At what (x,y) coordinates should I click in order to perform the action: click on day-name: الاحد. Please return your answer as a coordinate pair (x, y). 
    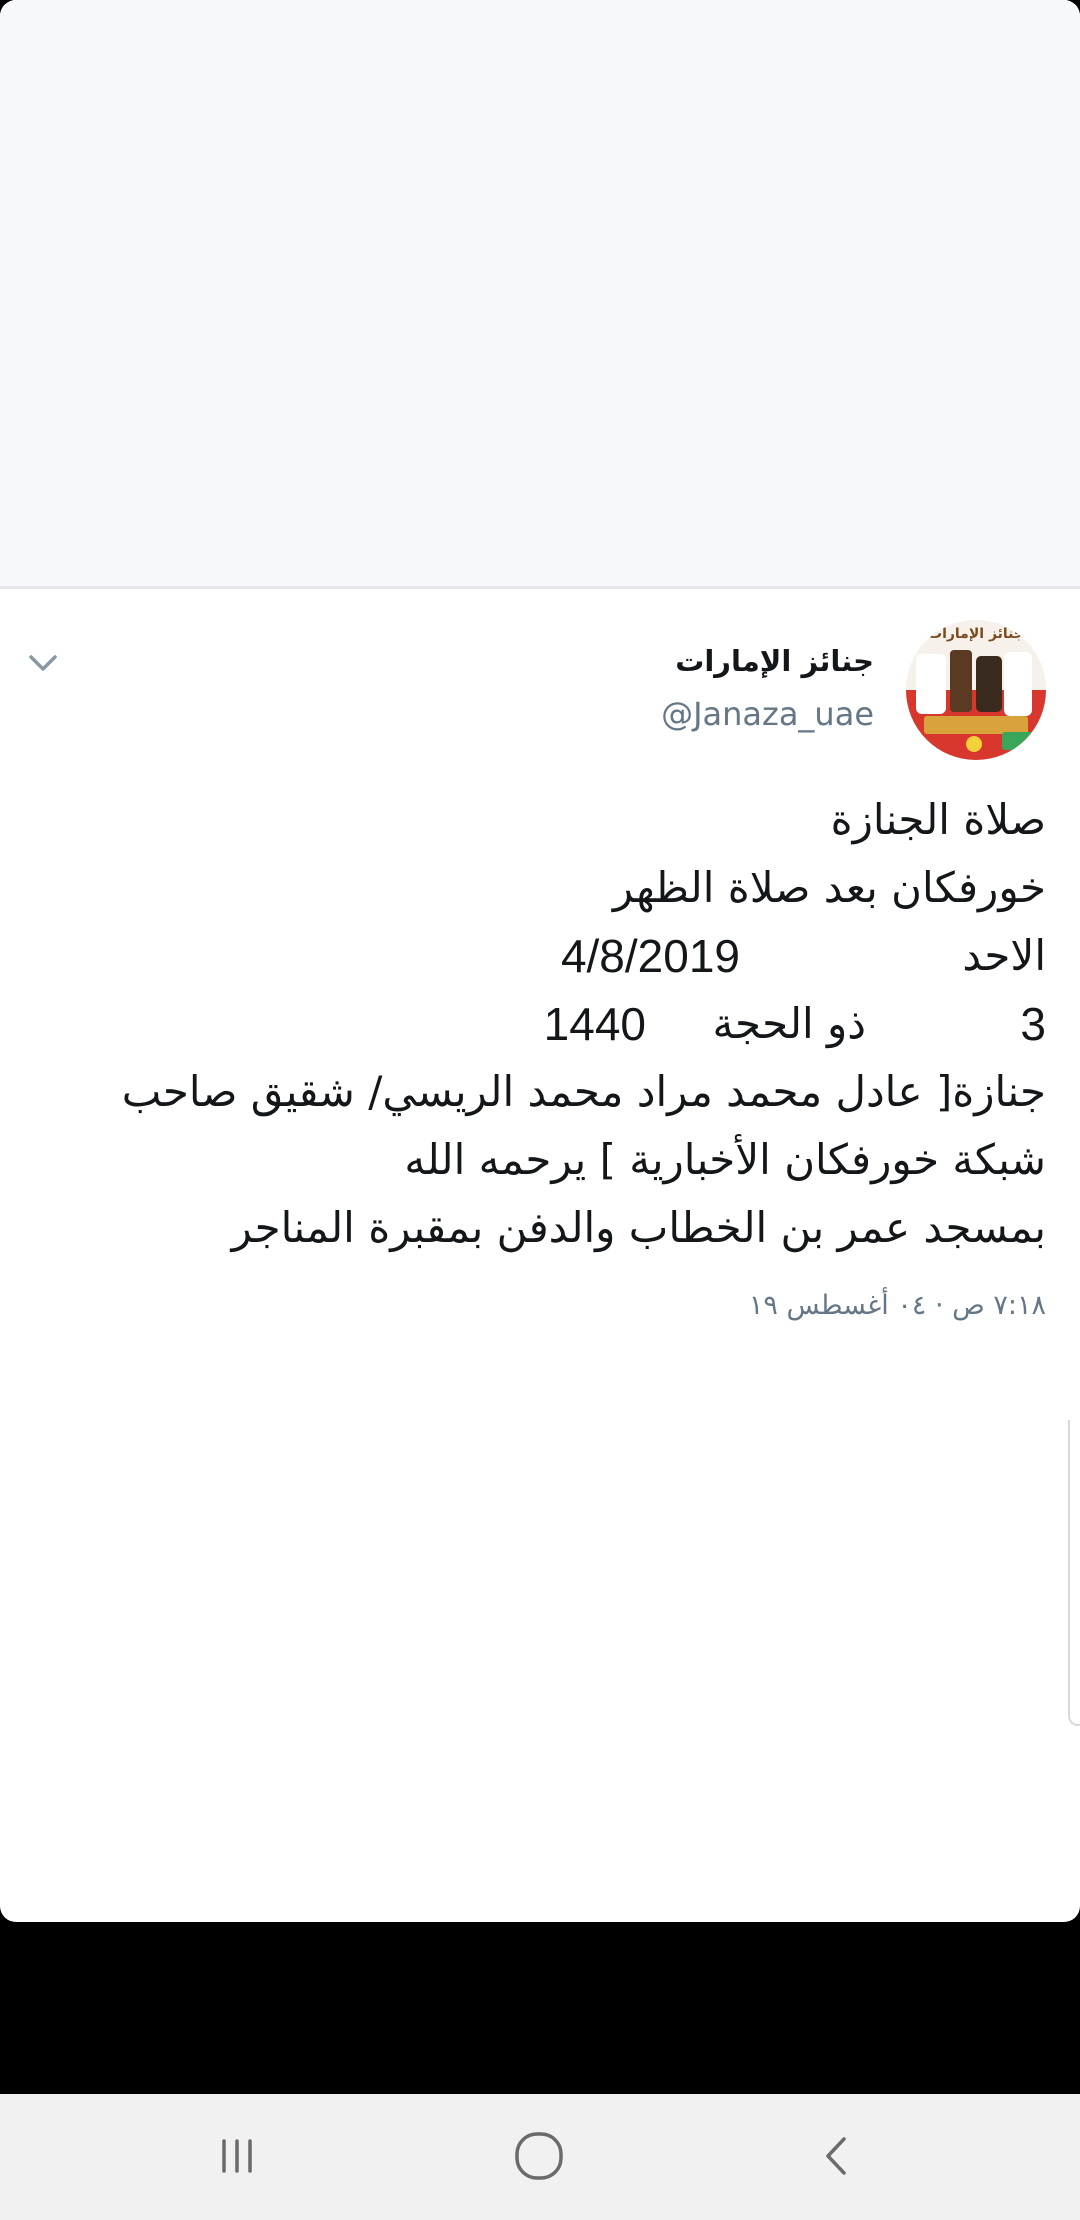
    Looking at the image, I should click on (1004, 955).